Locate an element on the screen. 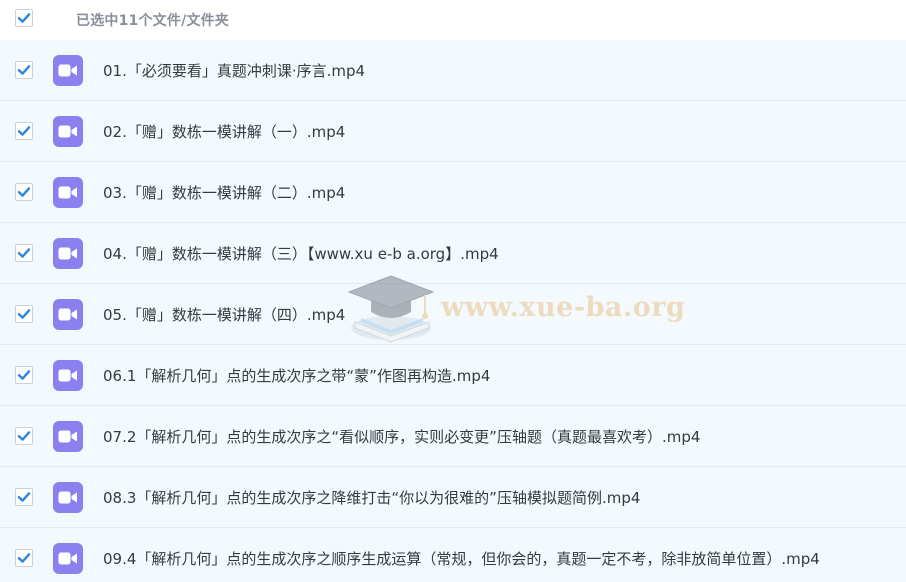 The width and height of the screenshot is (906, 582). file-row: 05.「赠」数栋一模讲解（四）.mp4 is located at coordinates (453, 314).